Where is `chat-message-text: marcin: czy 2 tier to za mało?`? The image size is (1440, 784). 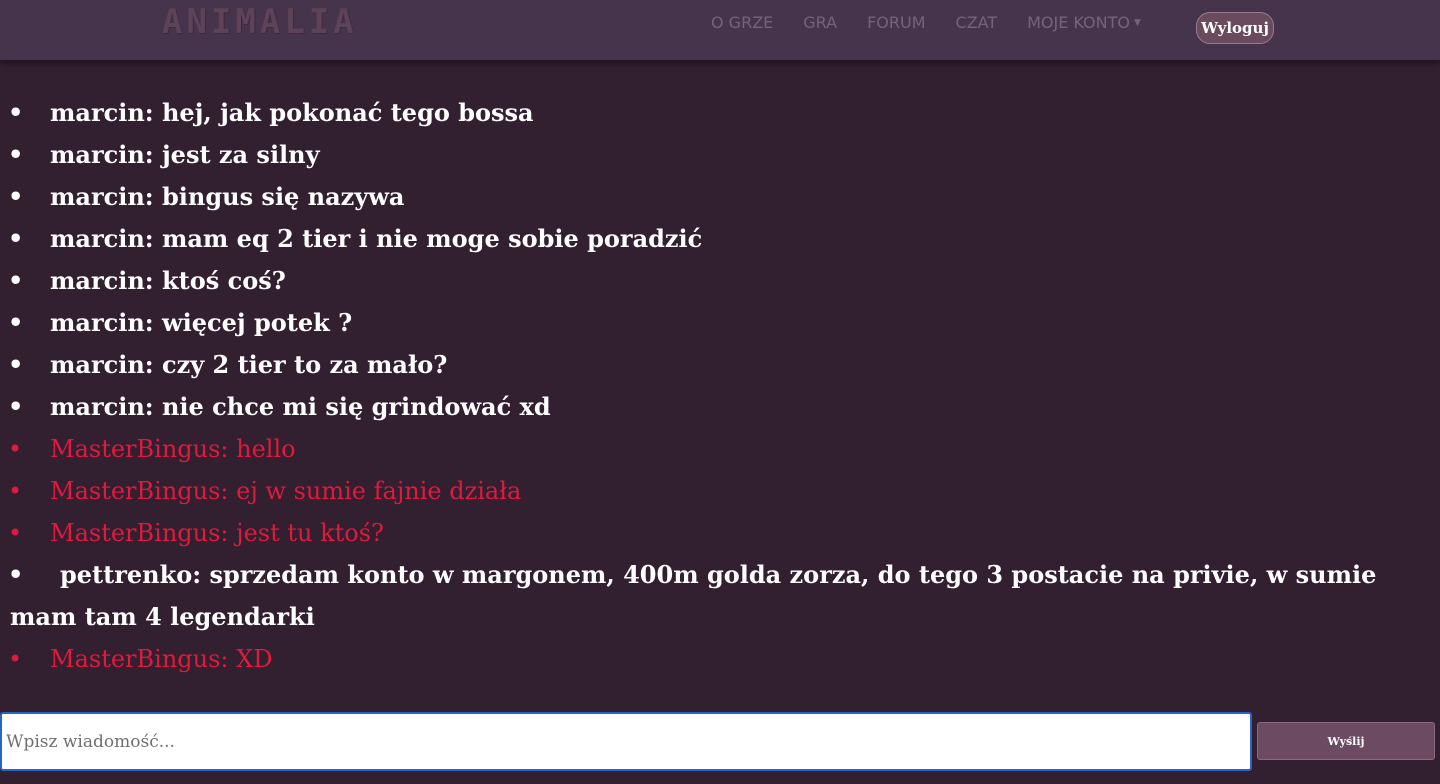
chat-message-text: marcin: czy 2 tier to za mało? is located at coordinates (249, 364).